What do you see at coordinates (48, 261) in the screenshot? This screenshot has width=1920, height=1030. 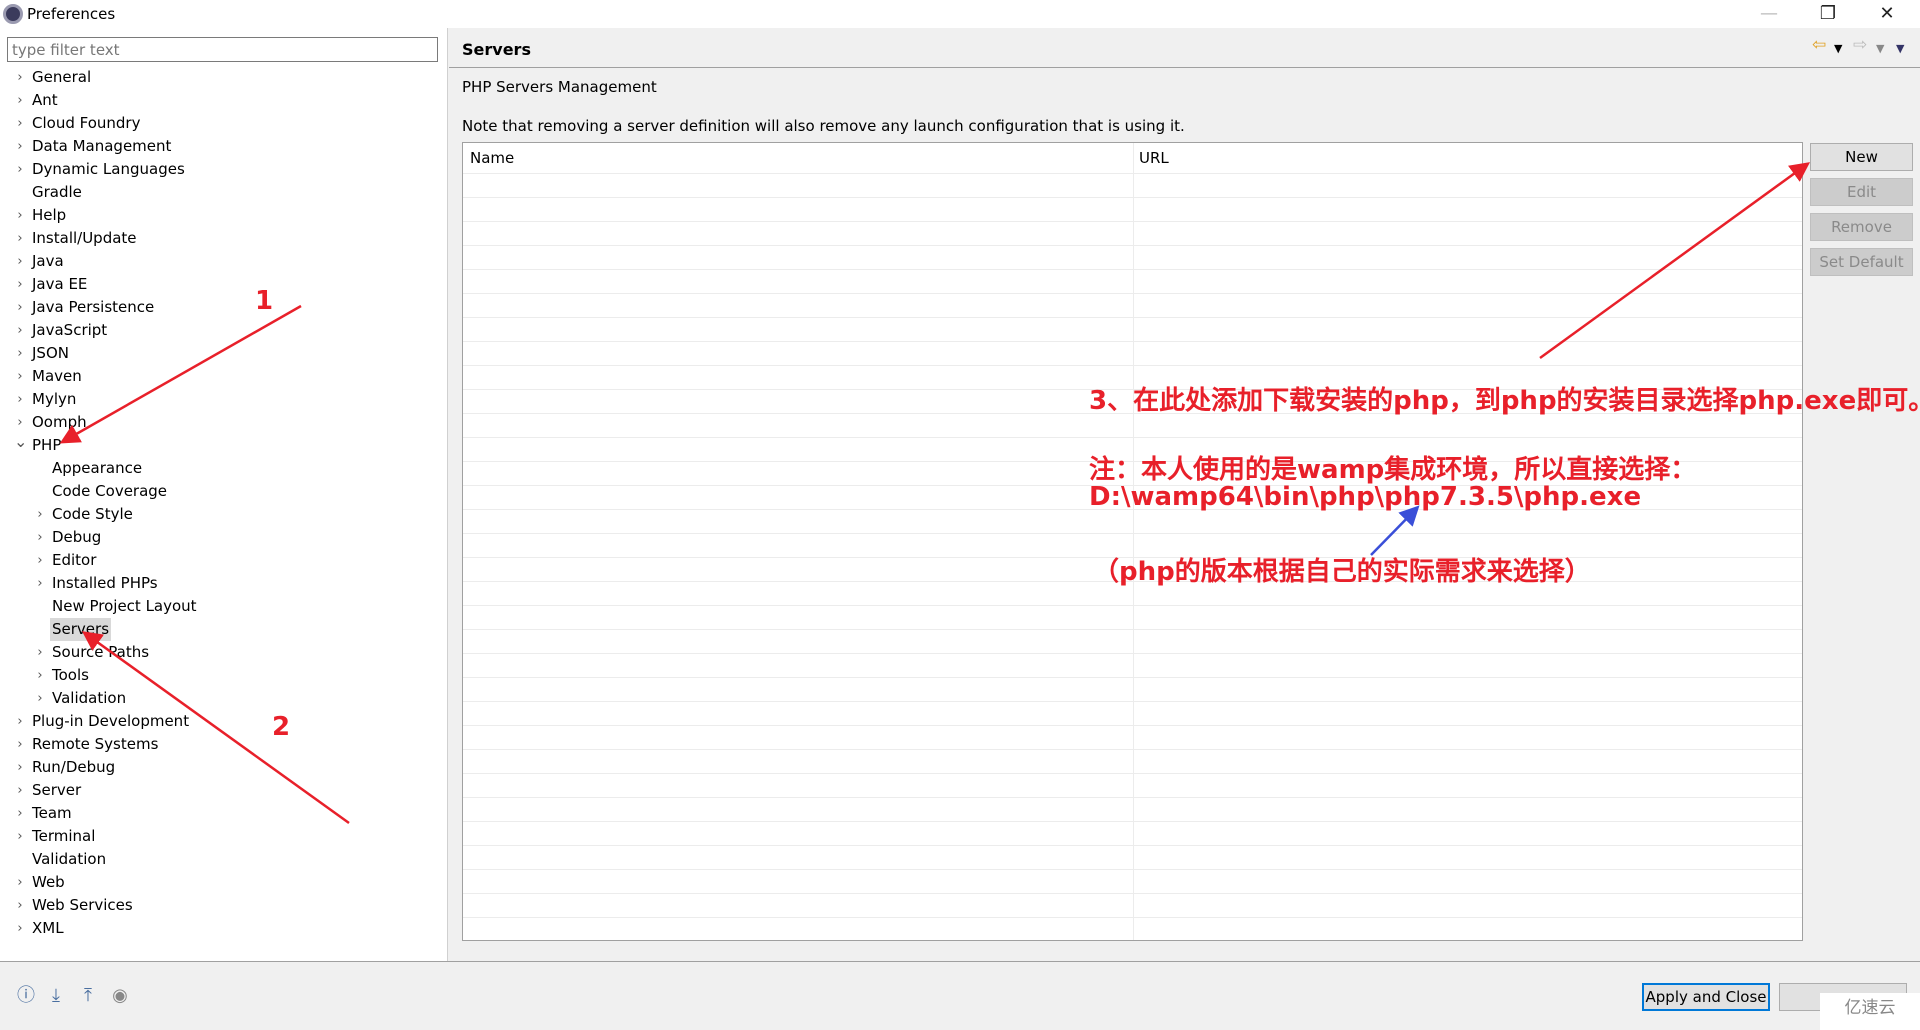 I see `tree-item: Java` at bounding box center [48, 261].